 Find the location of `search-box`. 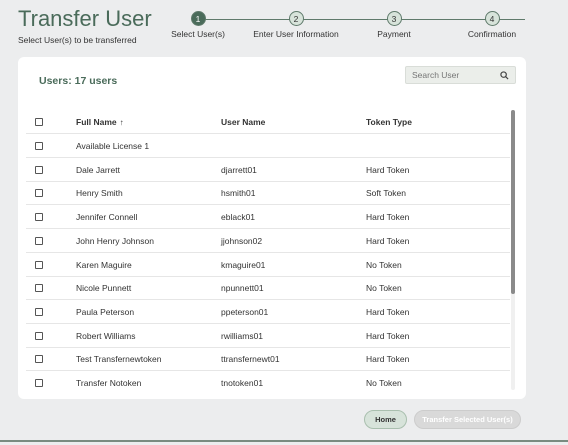

search-box is located at coordinates (460, 75).